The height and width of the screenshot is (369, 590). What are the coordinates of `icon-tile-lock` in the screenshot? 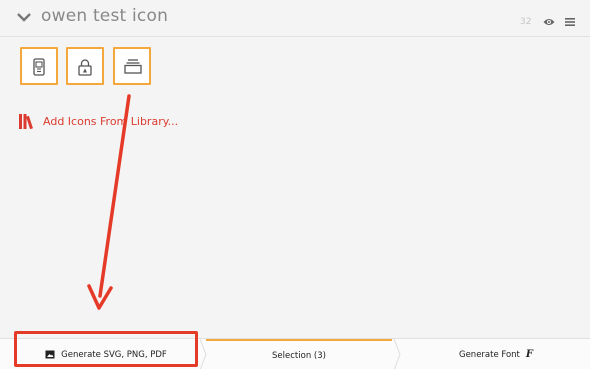 It's located at (85, 66).